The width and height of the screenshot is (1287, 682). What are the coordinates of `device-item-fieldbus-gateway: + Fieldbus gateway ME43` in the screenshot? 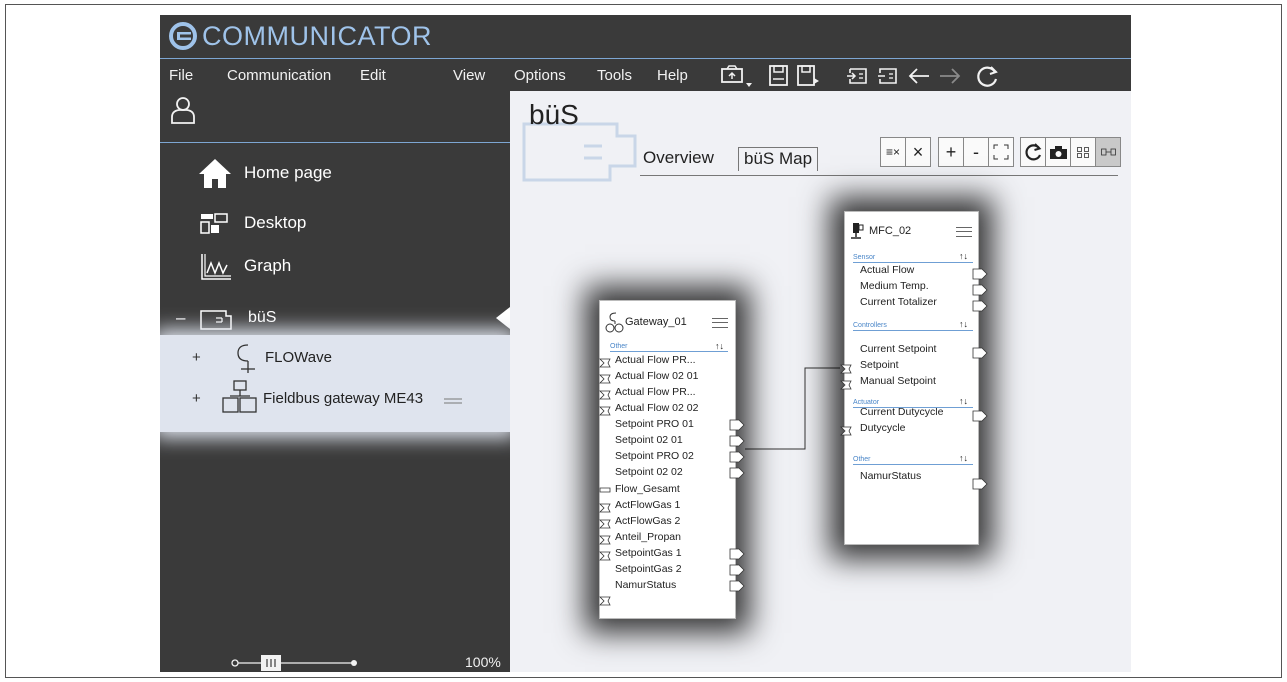 It's located at (335, 398).